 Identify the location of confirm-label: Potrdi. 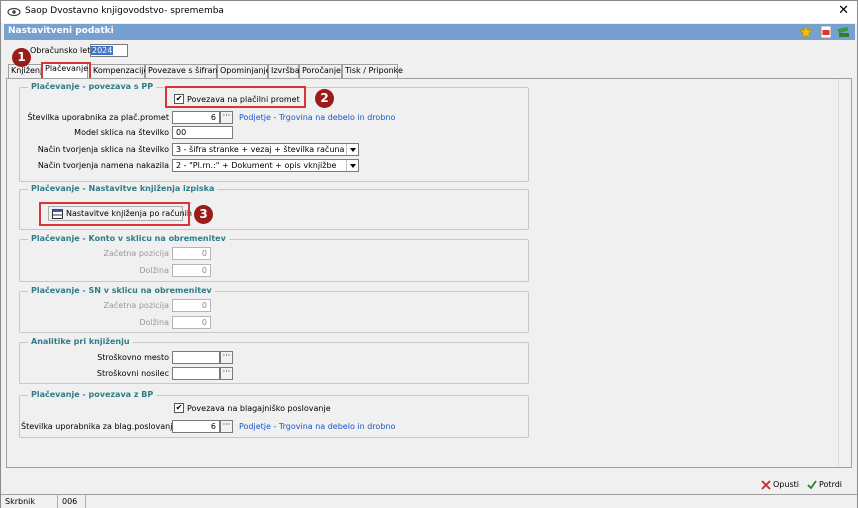
(831, 484).